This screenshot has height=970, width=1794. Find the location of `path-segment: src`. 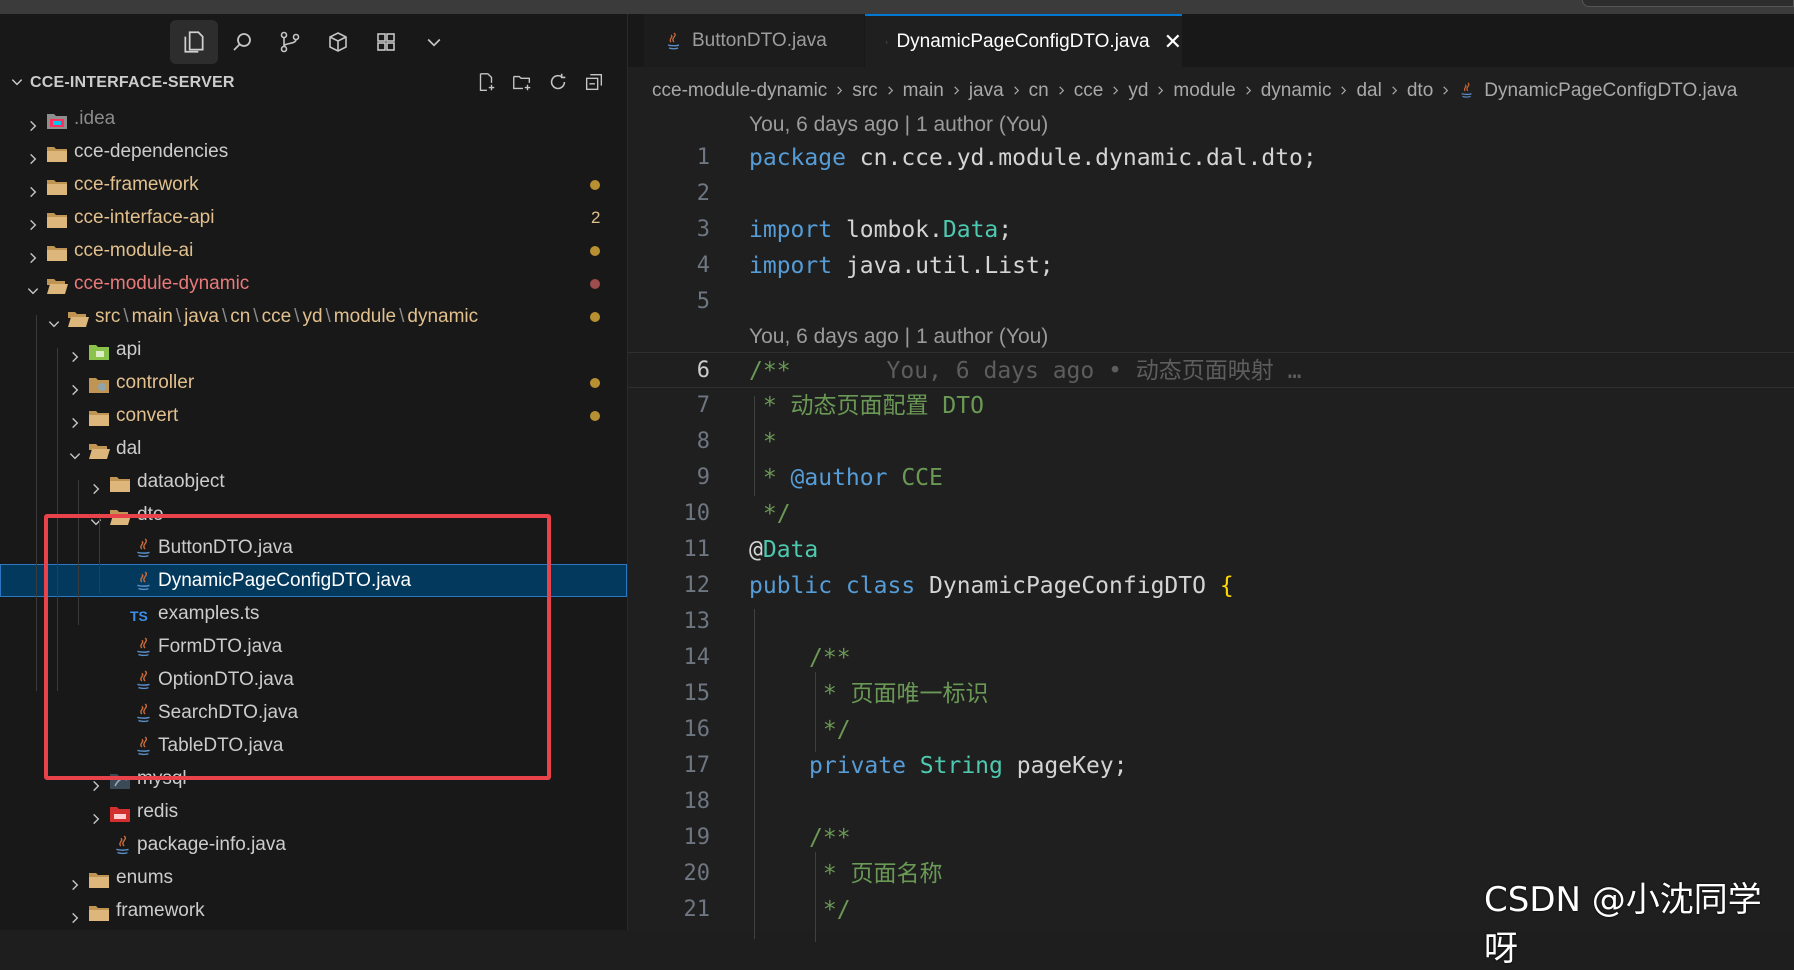

path-segment: src is located at coordinates (107, 316).